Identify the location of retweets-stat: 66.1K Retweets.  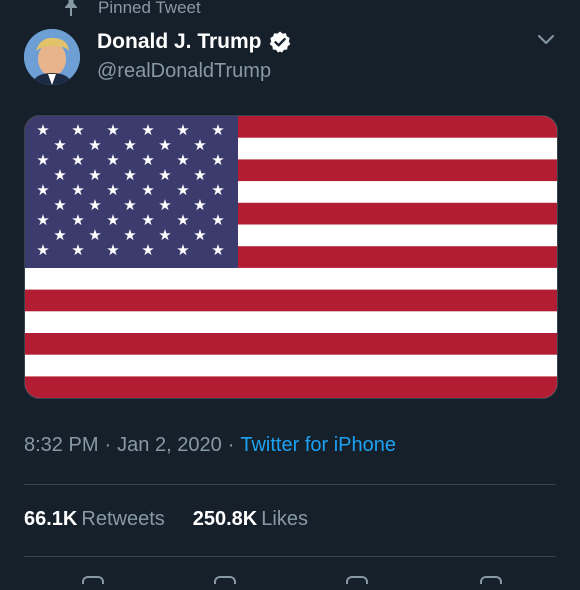
(94, 519).